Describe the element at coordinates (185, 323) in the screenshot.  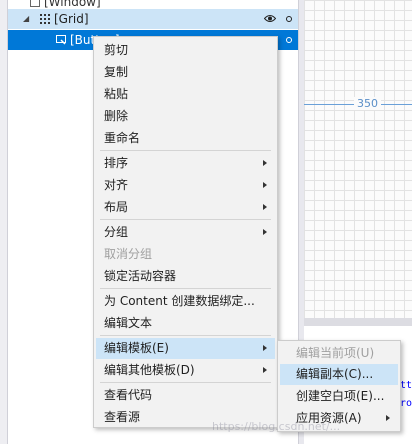
I see `menu-item-edit-text: 编辑文本` at that location.